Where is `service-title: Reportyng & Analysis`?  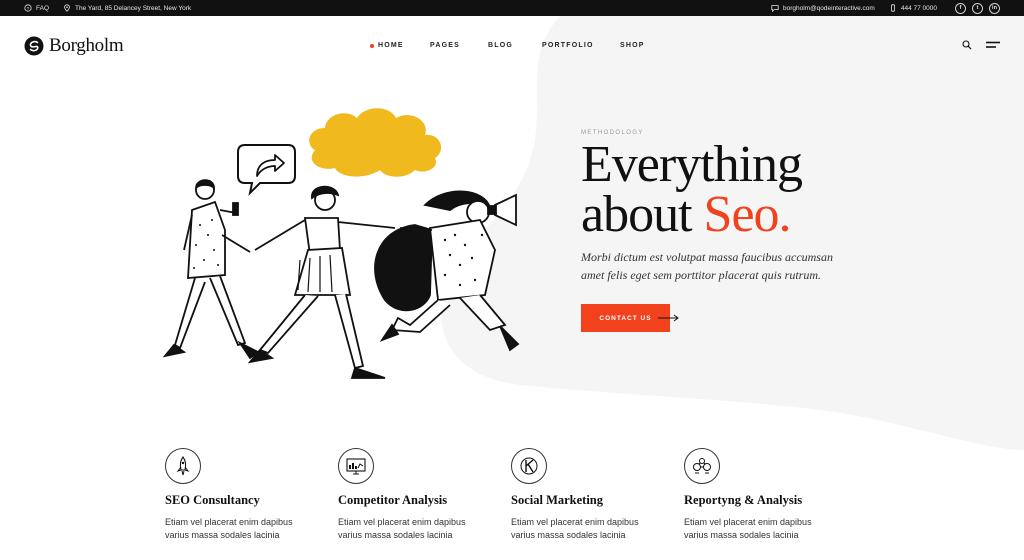 service-title: Reportyng & Analysis is located at coordinates (743, 500).